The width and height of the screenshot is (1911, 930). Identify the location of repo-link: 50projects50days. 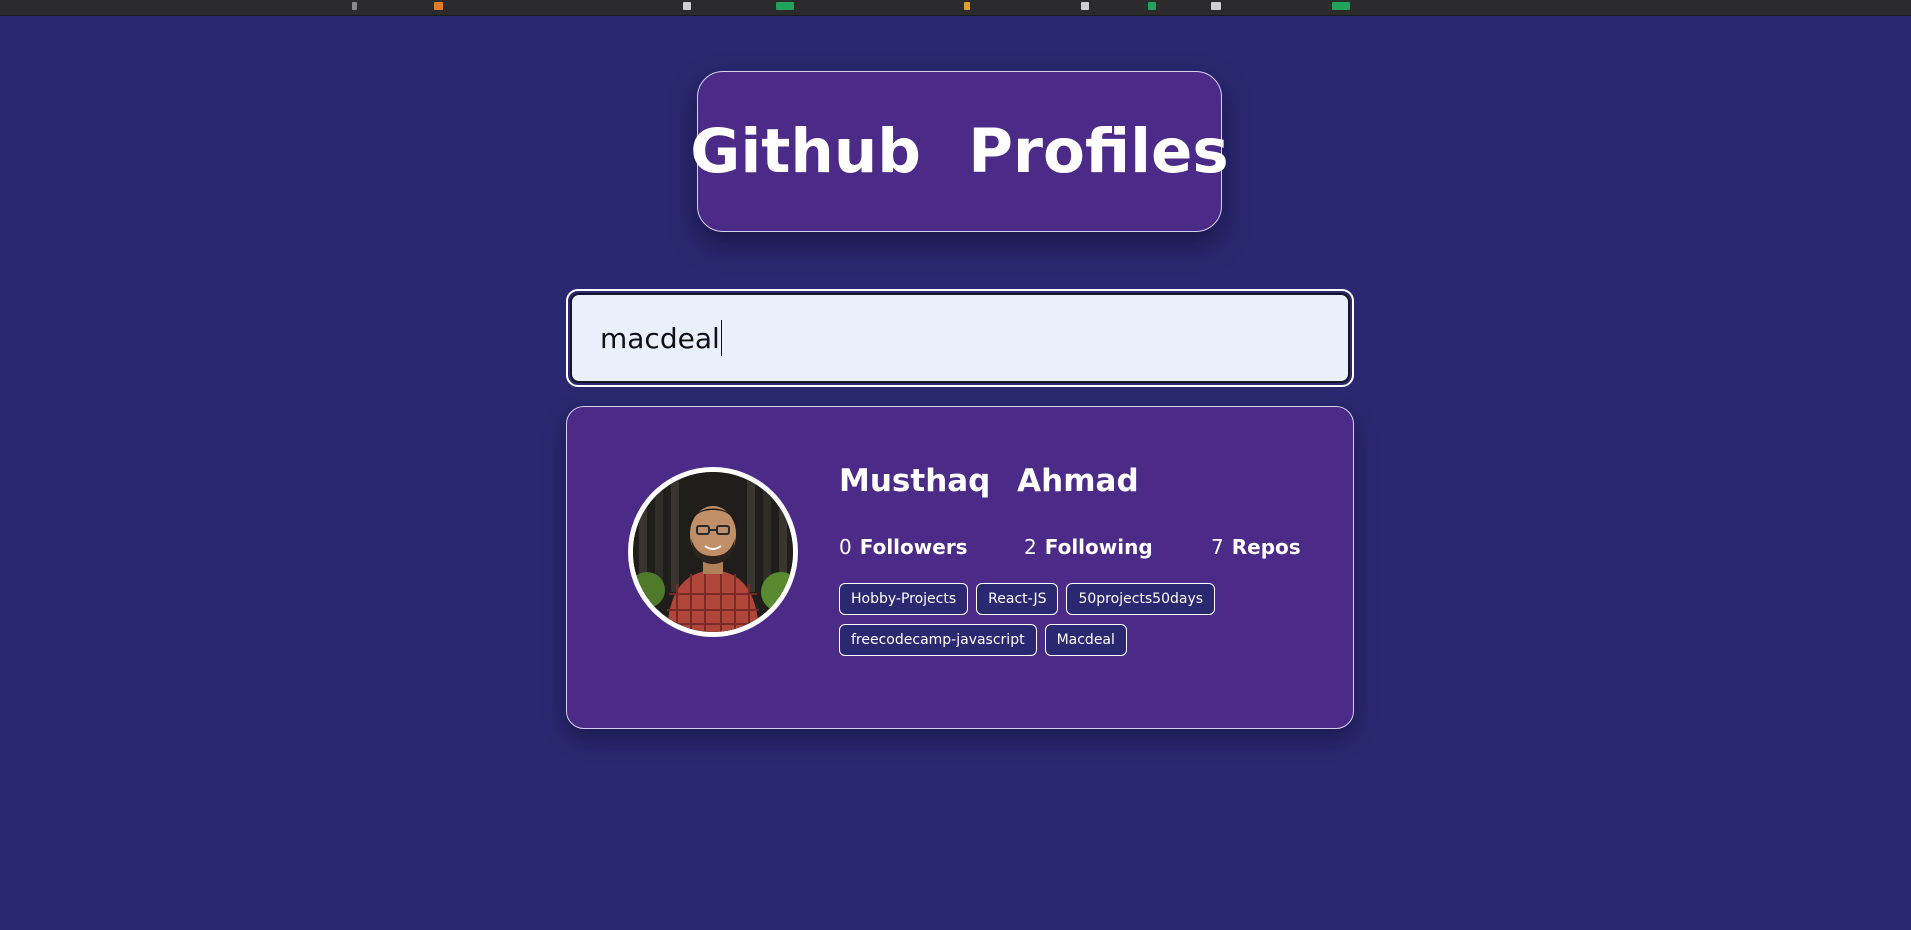
(1141, 599).